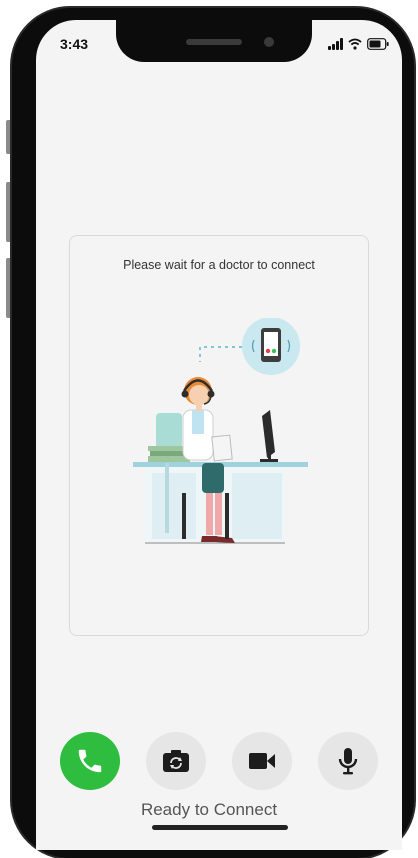  I want to click on home-indicator, so click(220, 827).